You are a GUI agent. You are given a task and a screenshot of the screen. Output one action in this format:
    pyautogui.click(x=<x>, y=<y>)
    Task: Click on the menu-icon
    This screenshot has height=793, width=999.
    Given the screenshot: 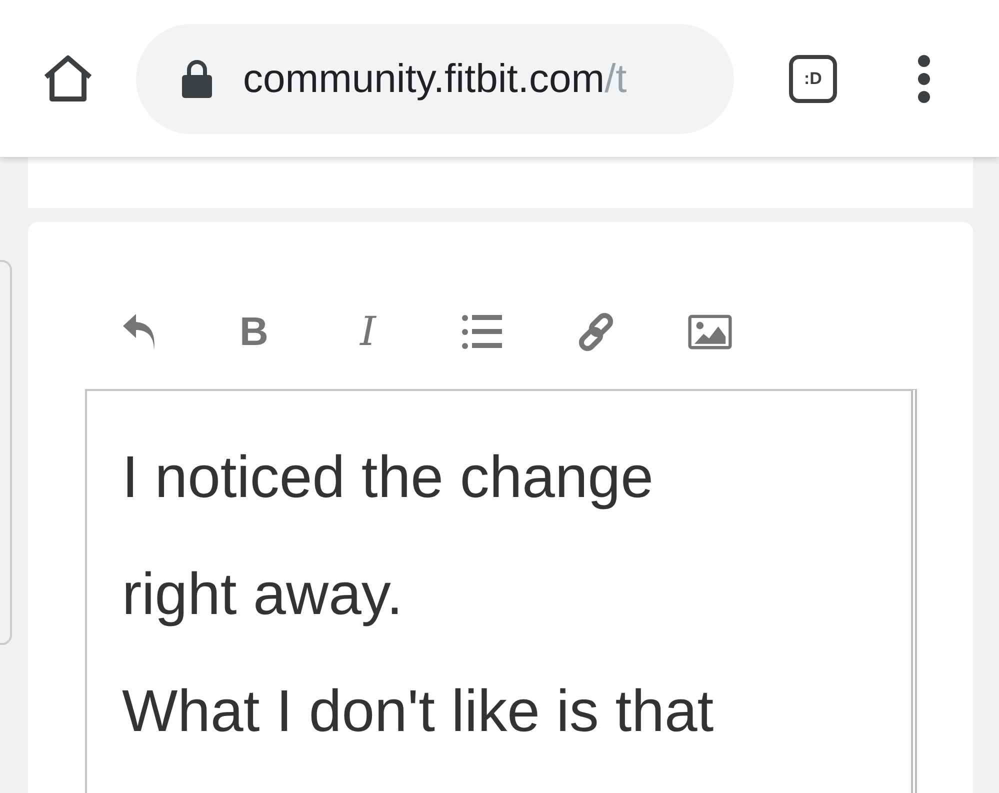 What is the action you would take?
    pyautogui.click(x=924, y=78)
    